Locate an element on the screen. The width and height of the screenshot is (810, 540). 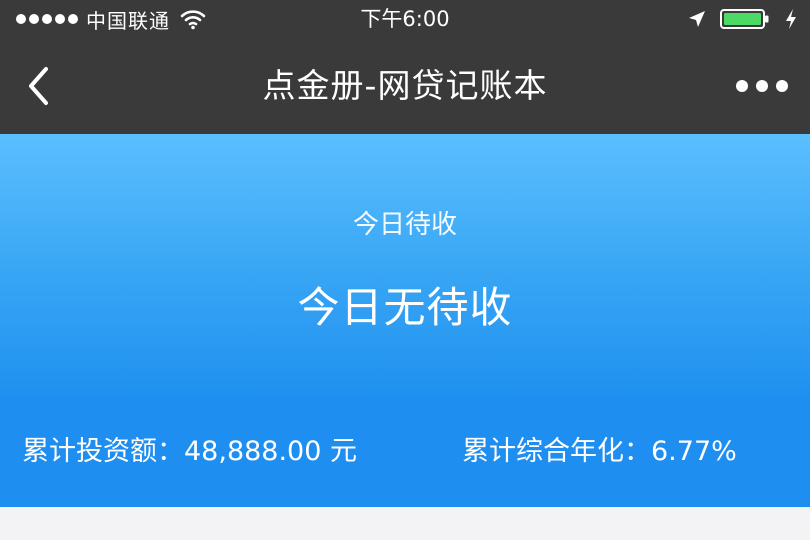
chevron-left-icon is located at coordinates (38, 86).